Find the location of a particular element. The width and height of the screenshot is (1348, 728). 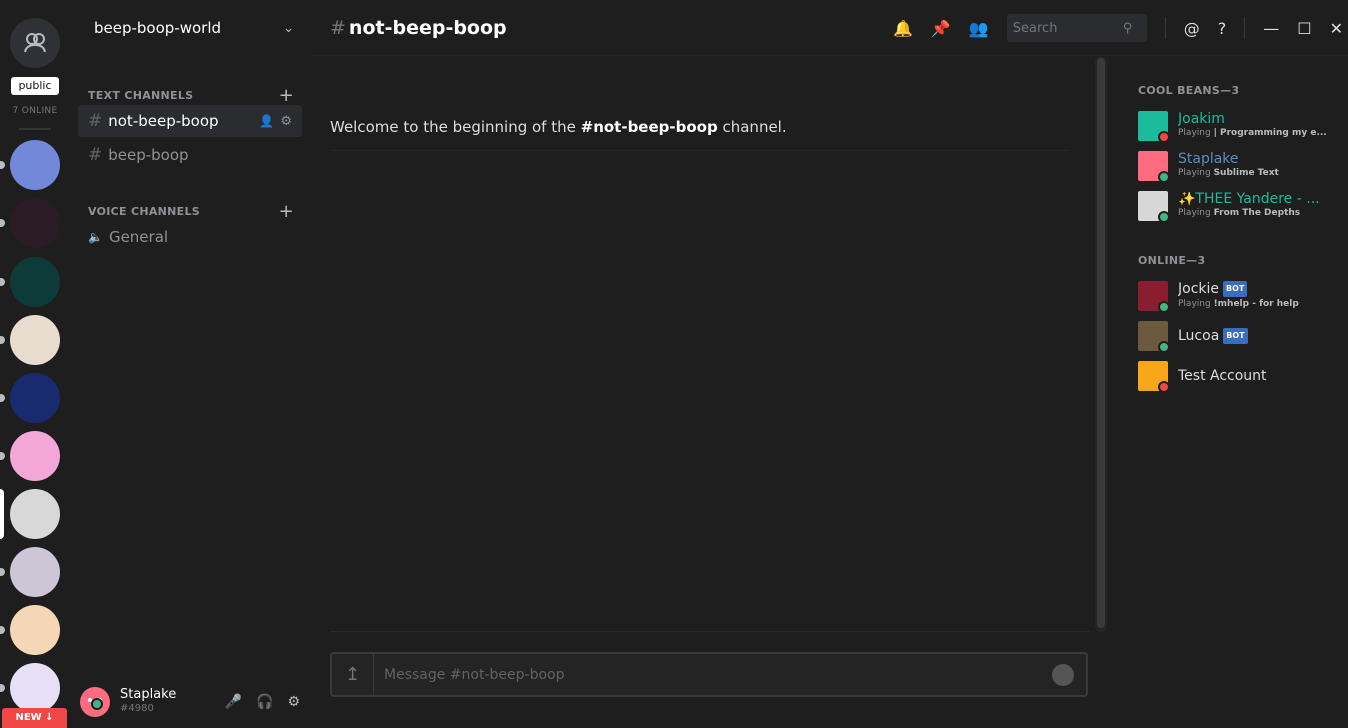

channel-label: General is located at coordinates (138, 237).